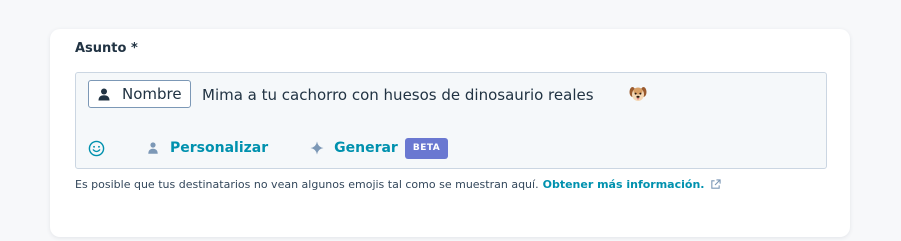  I want to click on subject-toolbar: Personalizar Generar BETA, so click(268, 148).